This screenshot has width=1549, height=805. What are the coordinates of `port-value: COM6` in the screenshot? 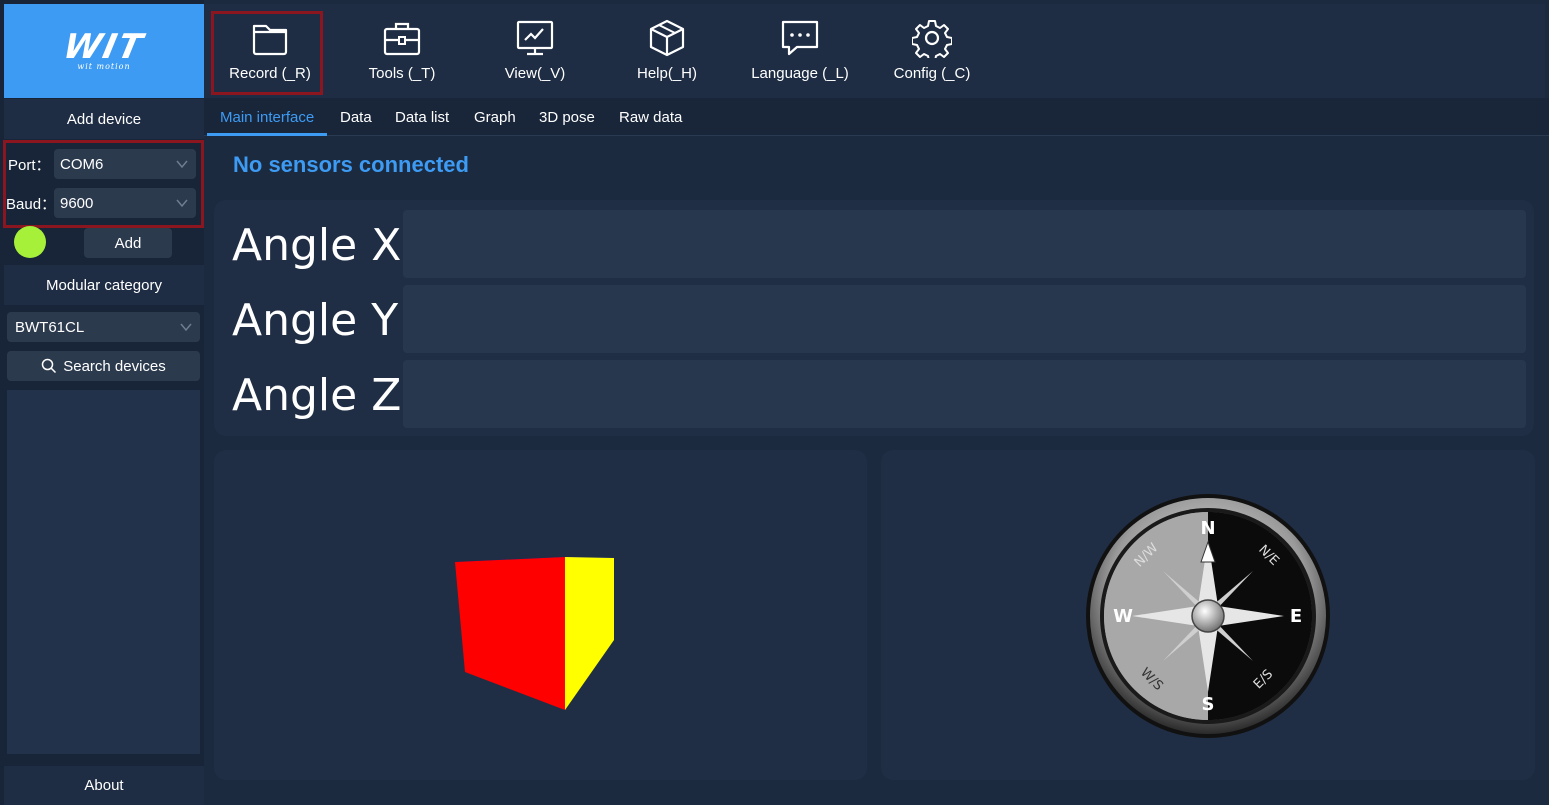 It's located at (82, 164).